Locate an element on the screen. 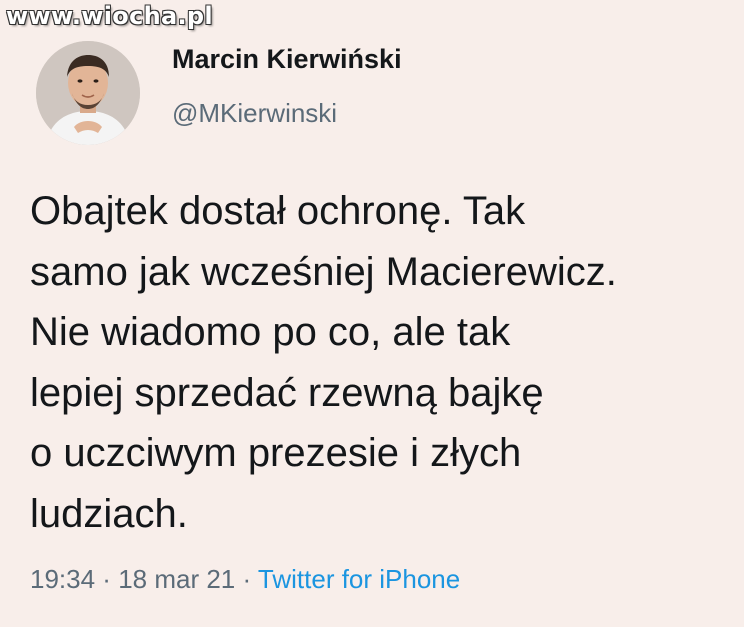 The height and width of the screenshot is (627, 744). author-handle: @MKierwinski is located at coordinates (254, 113).